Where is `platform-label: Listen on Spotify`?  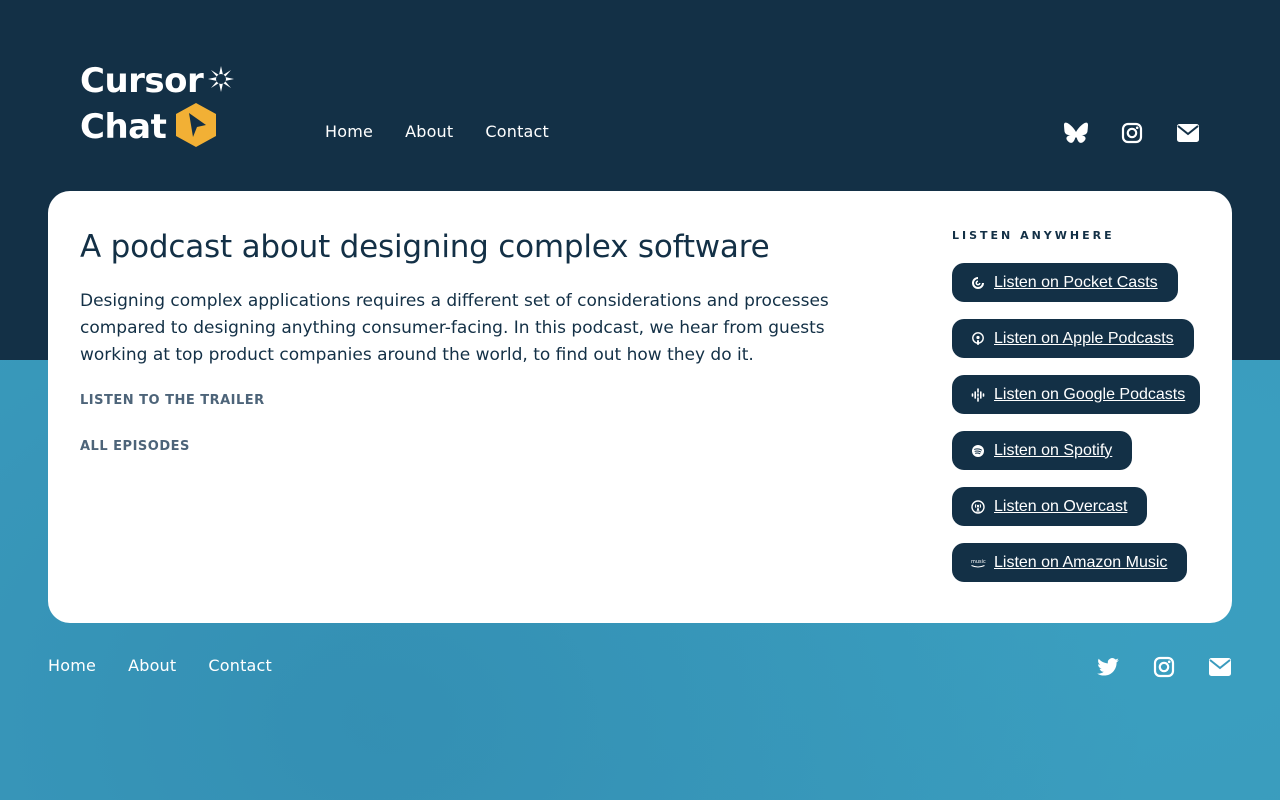
platform-label: Listen on Spotify is located at coordinates (1053, 450).